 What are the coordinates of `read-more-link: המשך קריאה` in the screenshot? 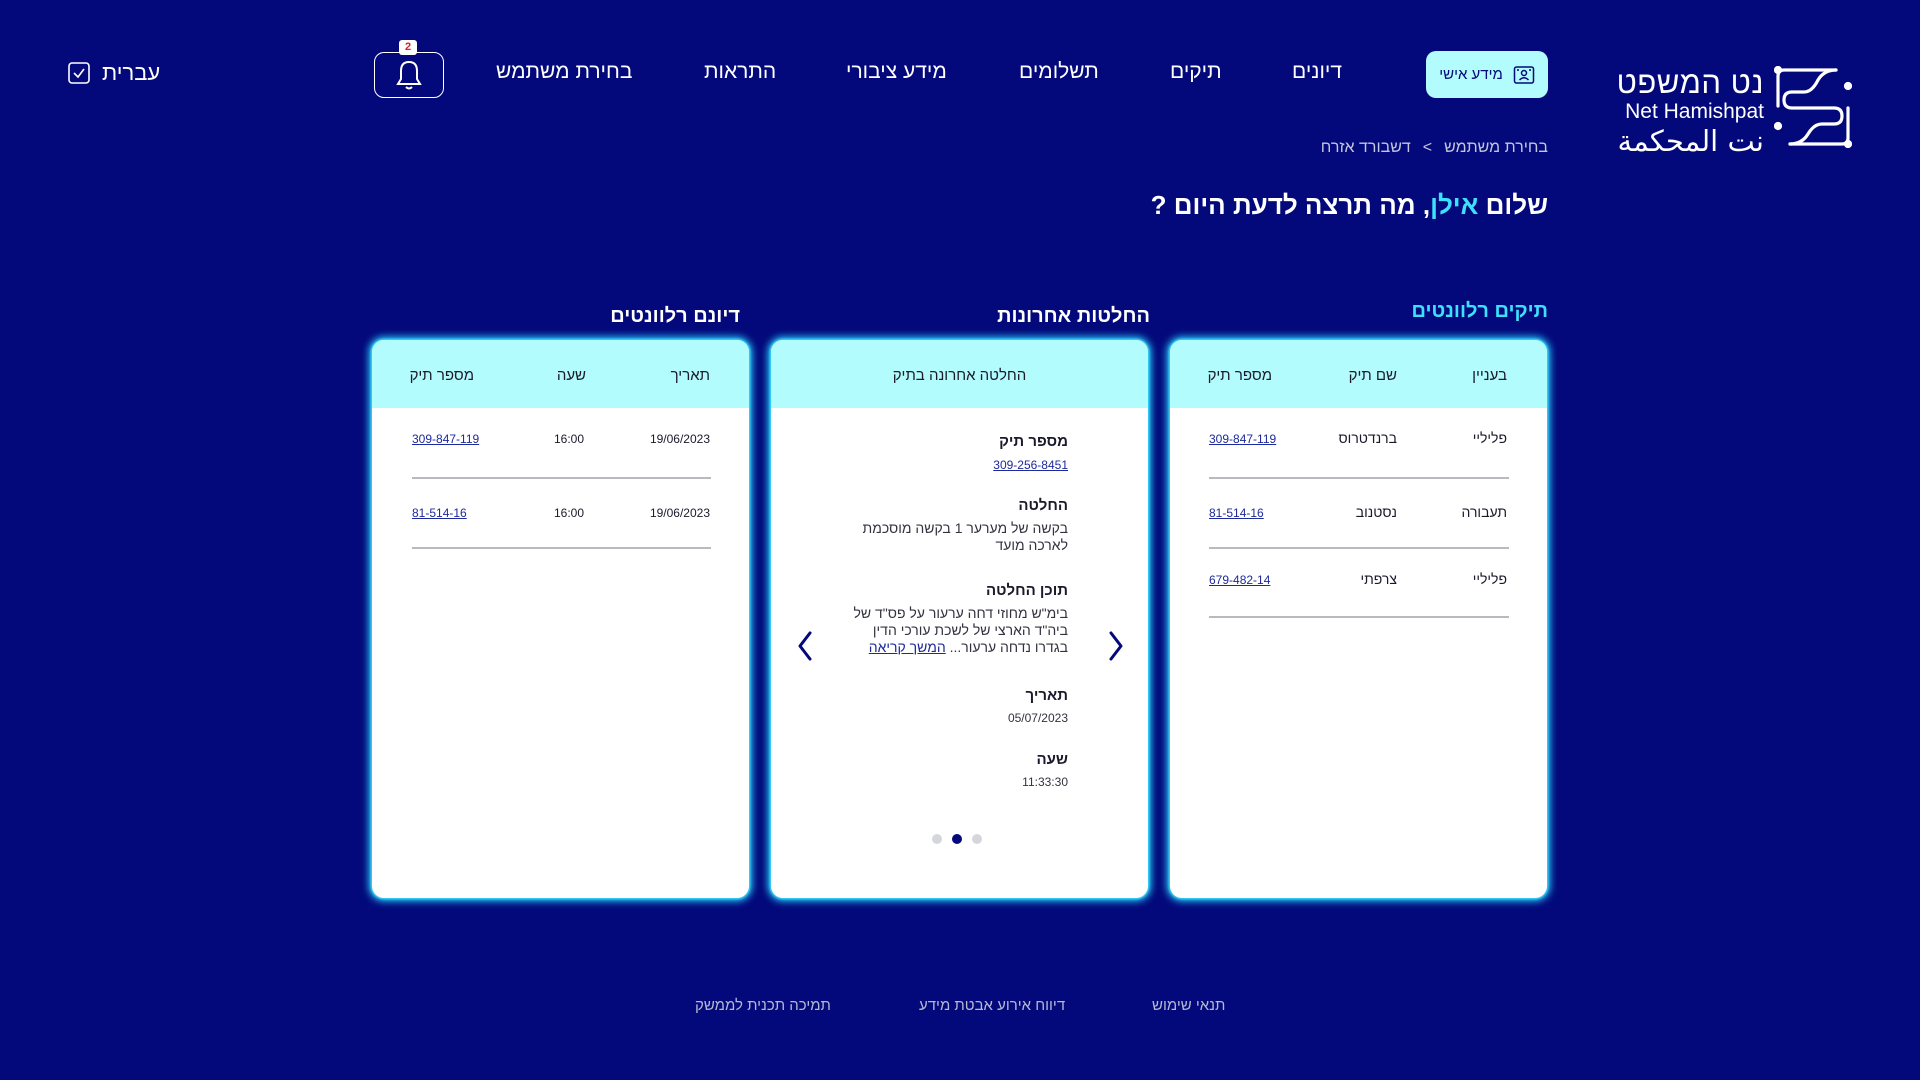 It's located at (907, 647).